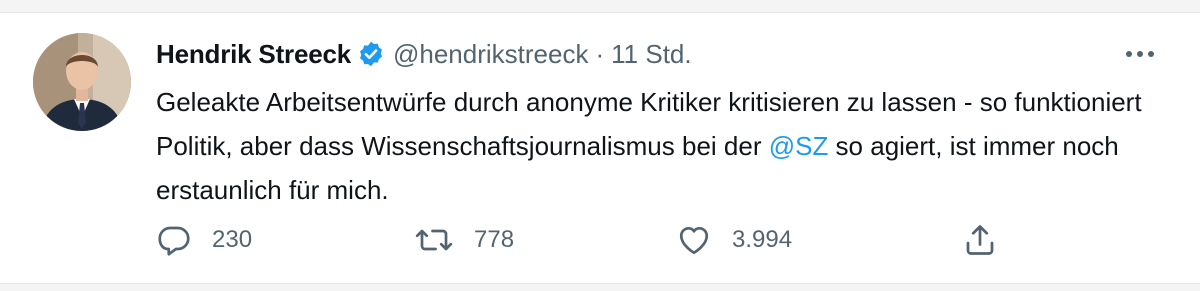 This screenshot has height=291, width=1200. Describe the element at coordinates (371, 54) in the screenshot. I see `verified-badge-icon` at that location.